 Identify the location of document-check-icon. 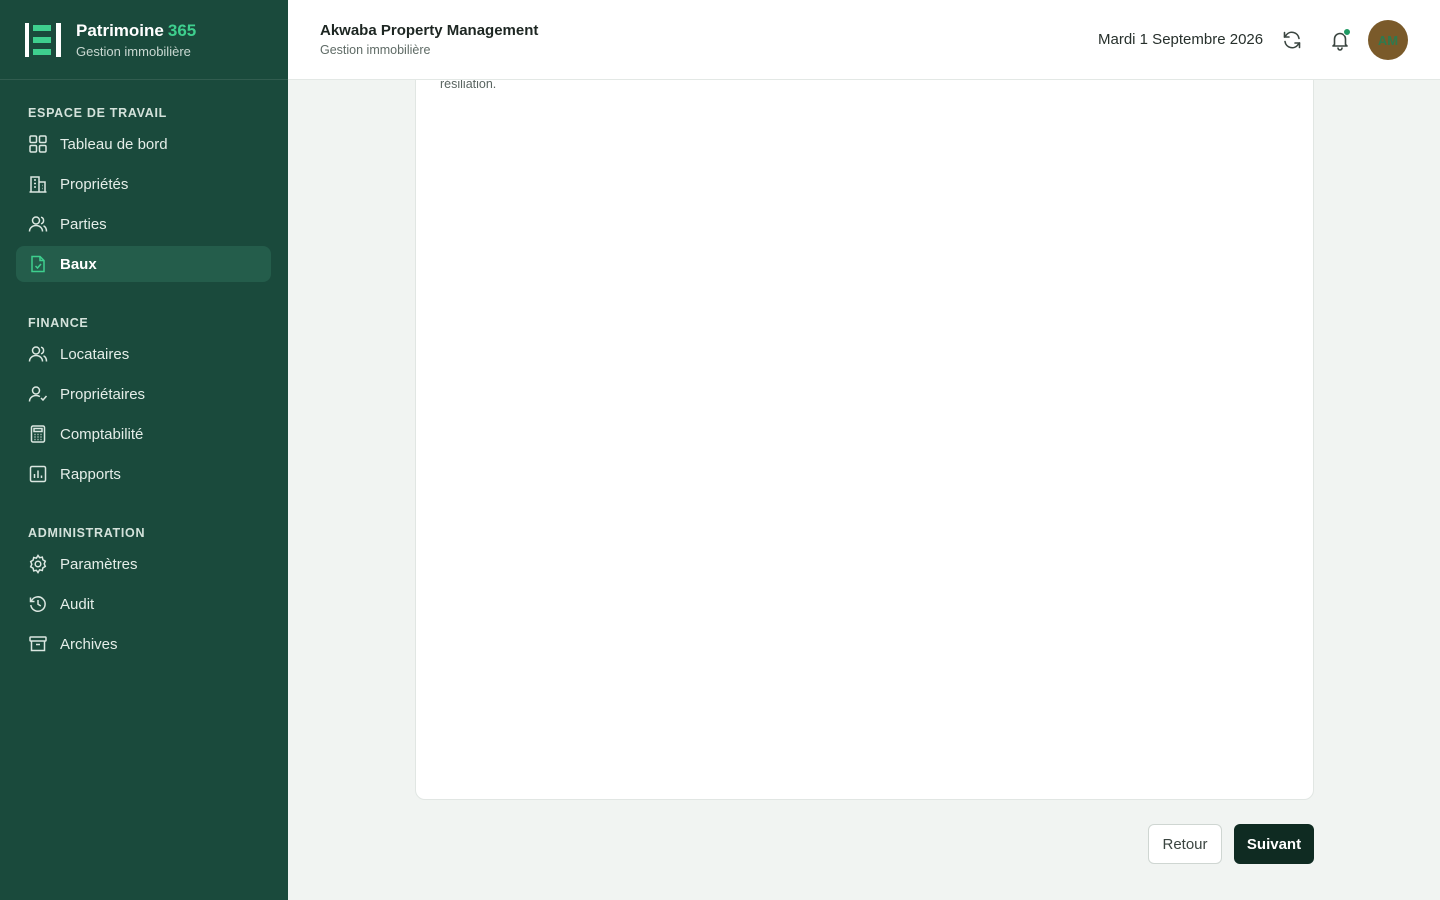
(38, 264).